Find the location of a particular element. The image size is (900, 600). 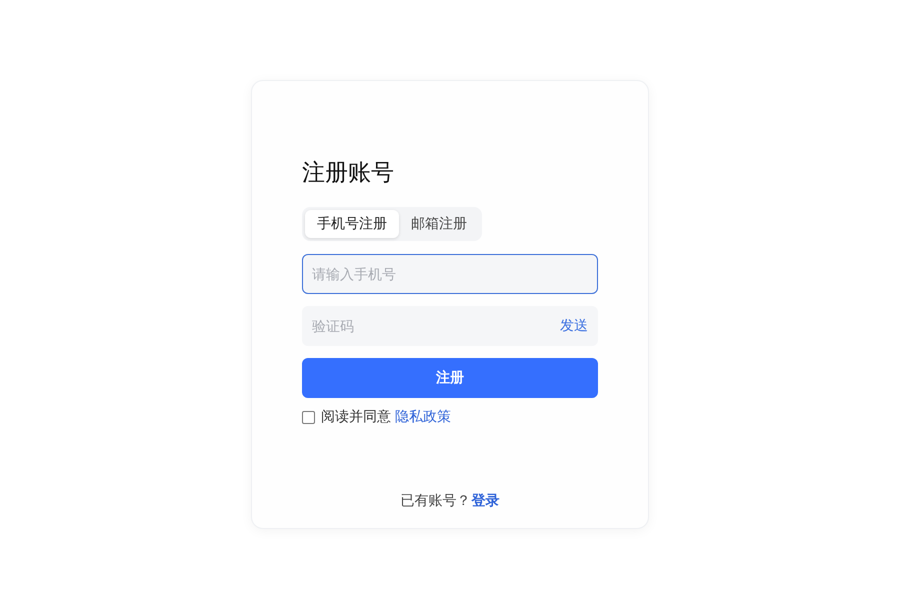

tab: 手机号注册 is located at coordinates (352, 224).